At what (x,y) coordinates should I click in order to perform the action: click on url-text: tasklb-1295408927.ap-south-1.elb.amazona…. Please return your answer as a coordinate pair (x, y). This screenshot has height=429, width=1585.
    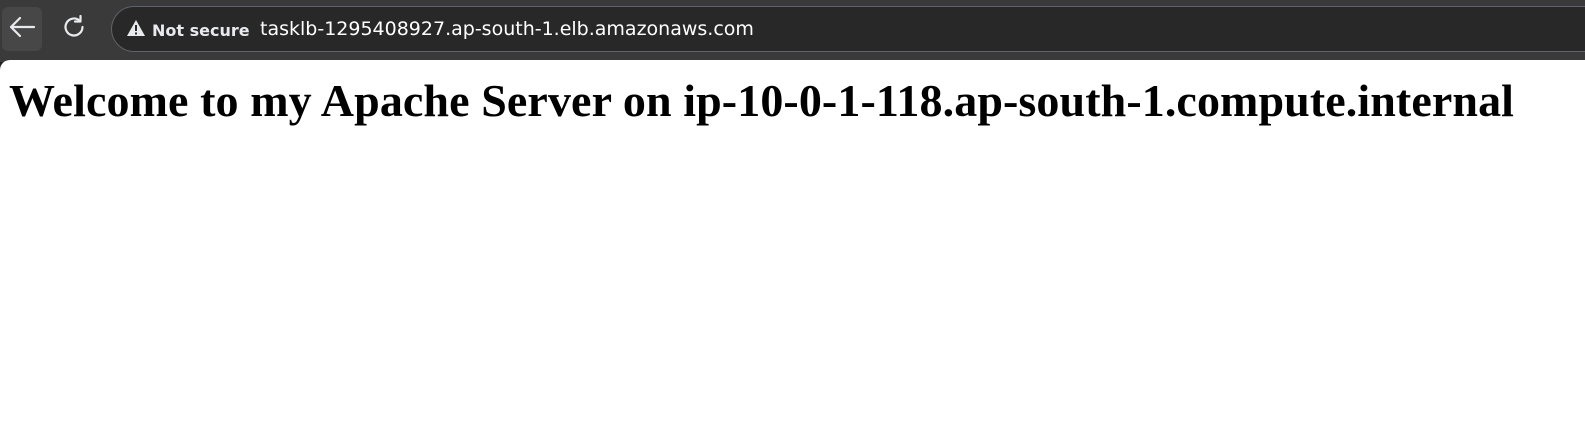
    Looking at the image, I should click on (507, 29).